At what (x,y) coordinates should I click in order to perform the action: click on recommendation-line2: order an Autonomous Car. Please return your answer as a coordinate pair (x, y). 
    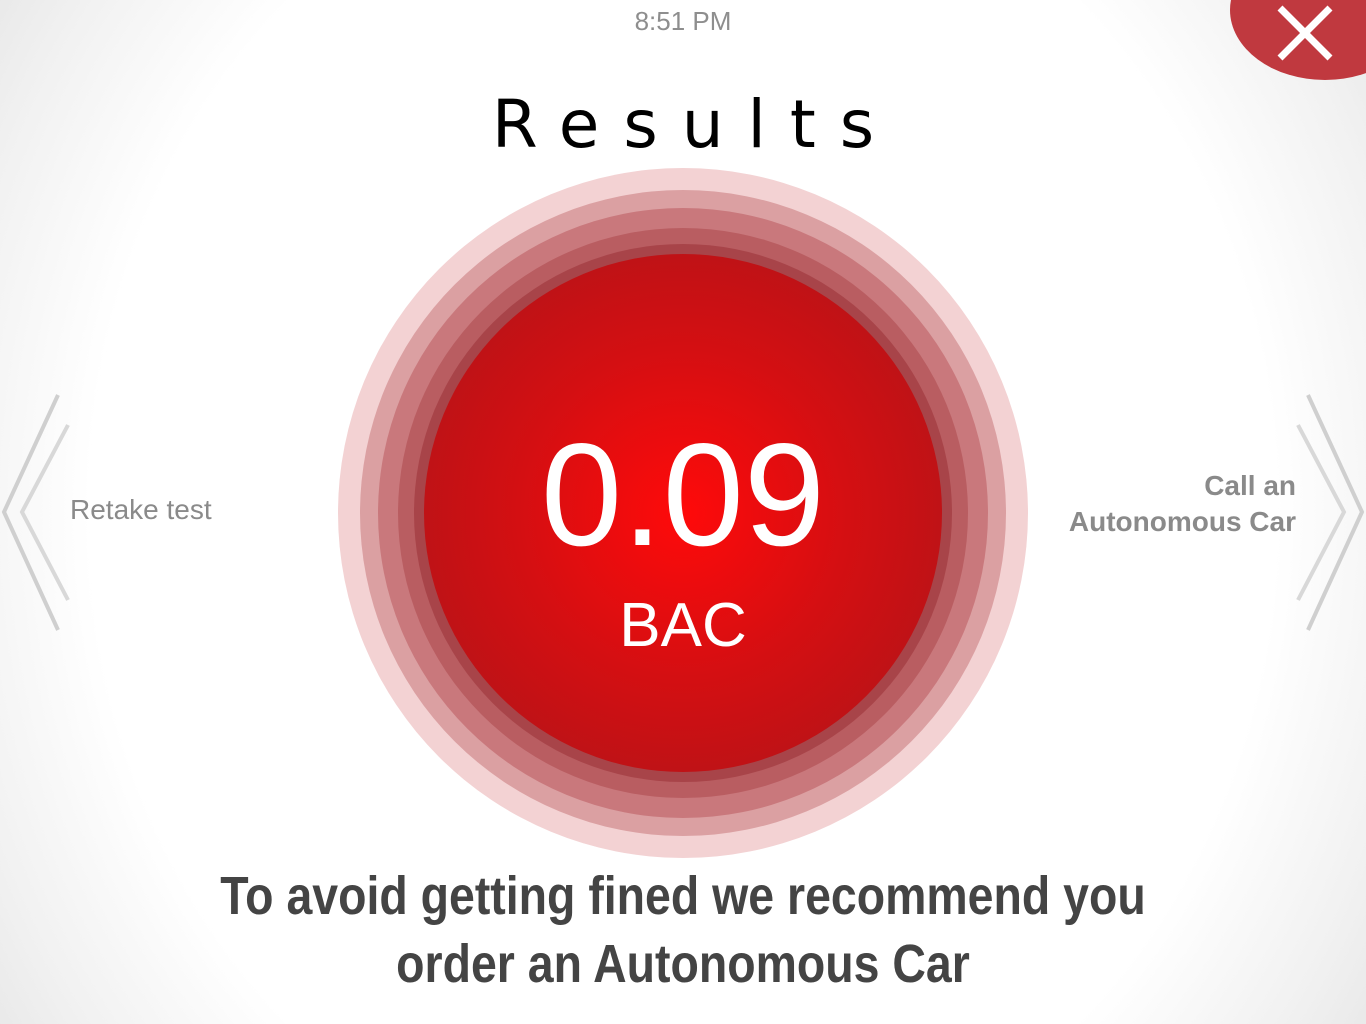
    Looking at the image, I should click on (683, 964).